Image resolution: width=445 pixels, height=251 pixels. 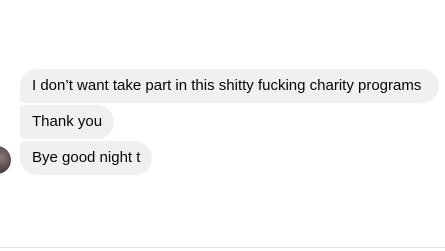 I want to click on message-bubble: Thank you, so click(x=67, y=122).